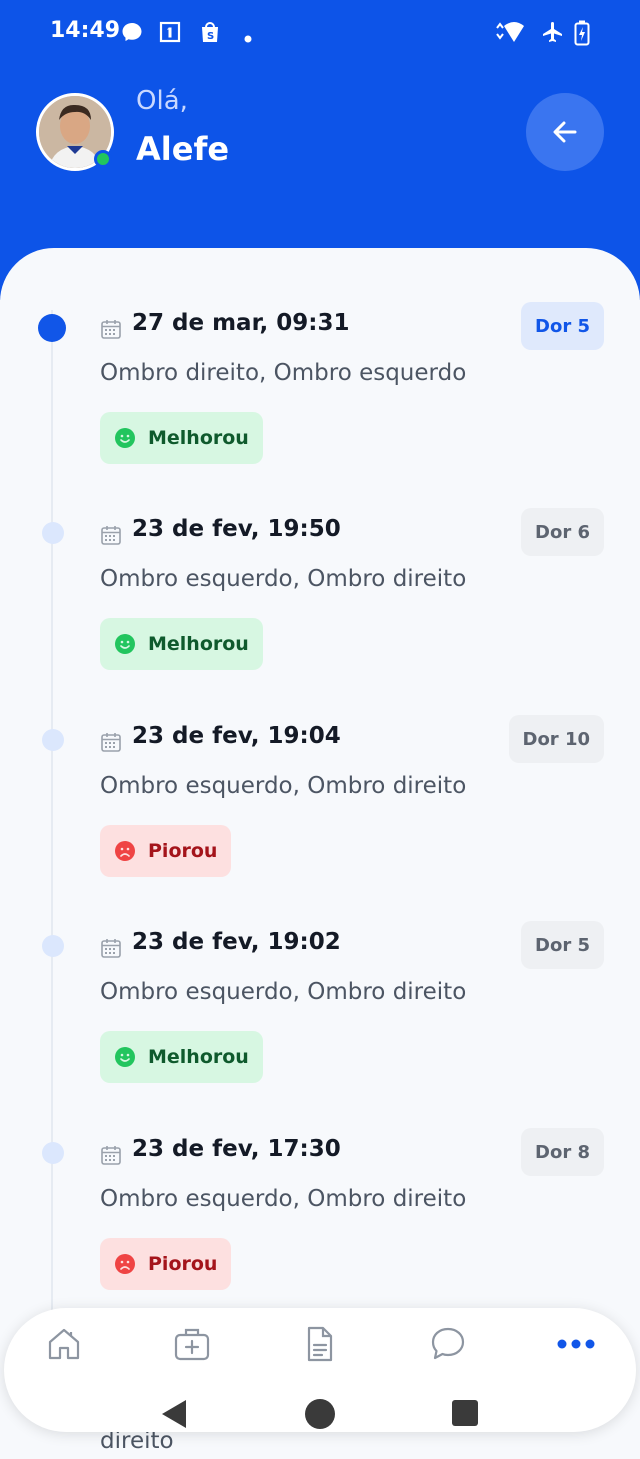  What do you see at coordinates (283, 373) in the screenshot?
I see `entry-body-areas: Ombro direito, Ombro esquerdo` at bounding box center [283, 373].